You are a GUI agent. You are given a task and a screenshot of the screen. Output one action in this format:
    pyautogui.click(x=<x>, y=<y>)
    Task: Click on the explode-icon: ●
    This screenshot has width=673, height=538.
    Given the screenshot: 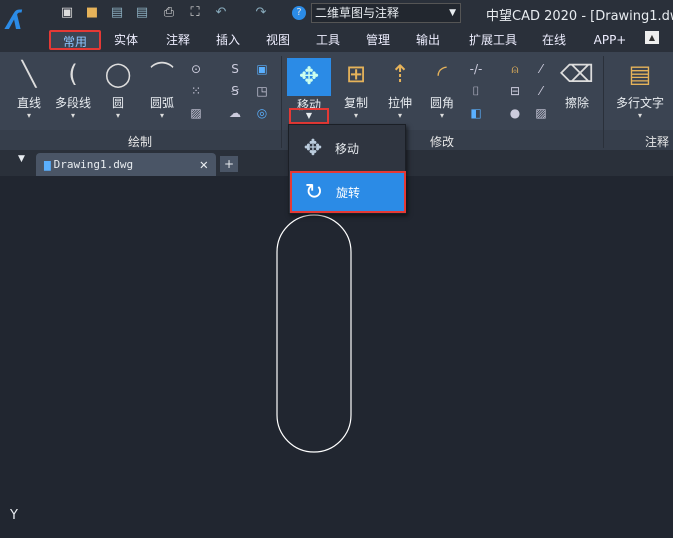 What is the action you would take?
    pyautogui.click(x=515, y=113)
    